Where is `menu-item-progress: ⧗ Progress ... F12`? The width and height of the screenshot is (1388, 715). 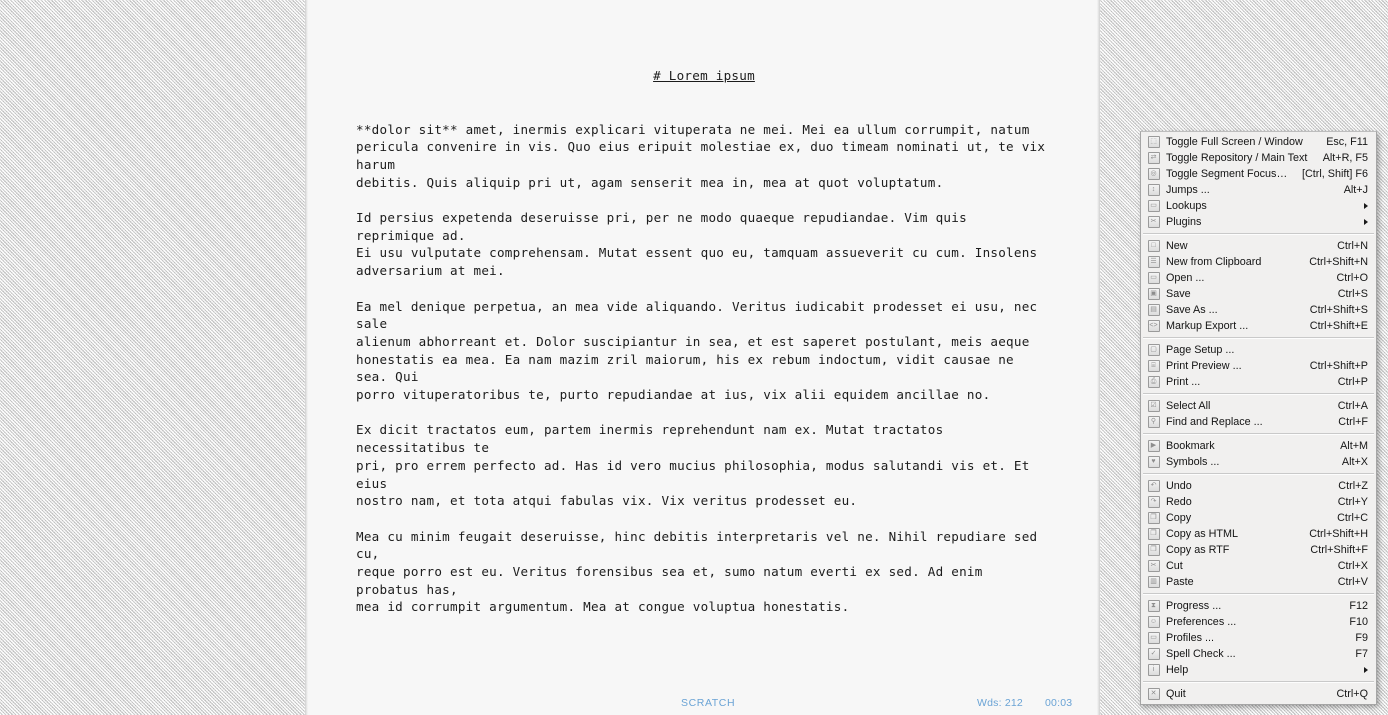
menu-item-progress: ⧗ Progress ... F12 is located at coordinates (1258, 606).